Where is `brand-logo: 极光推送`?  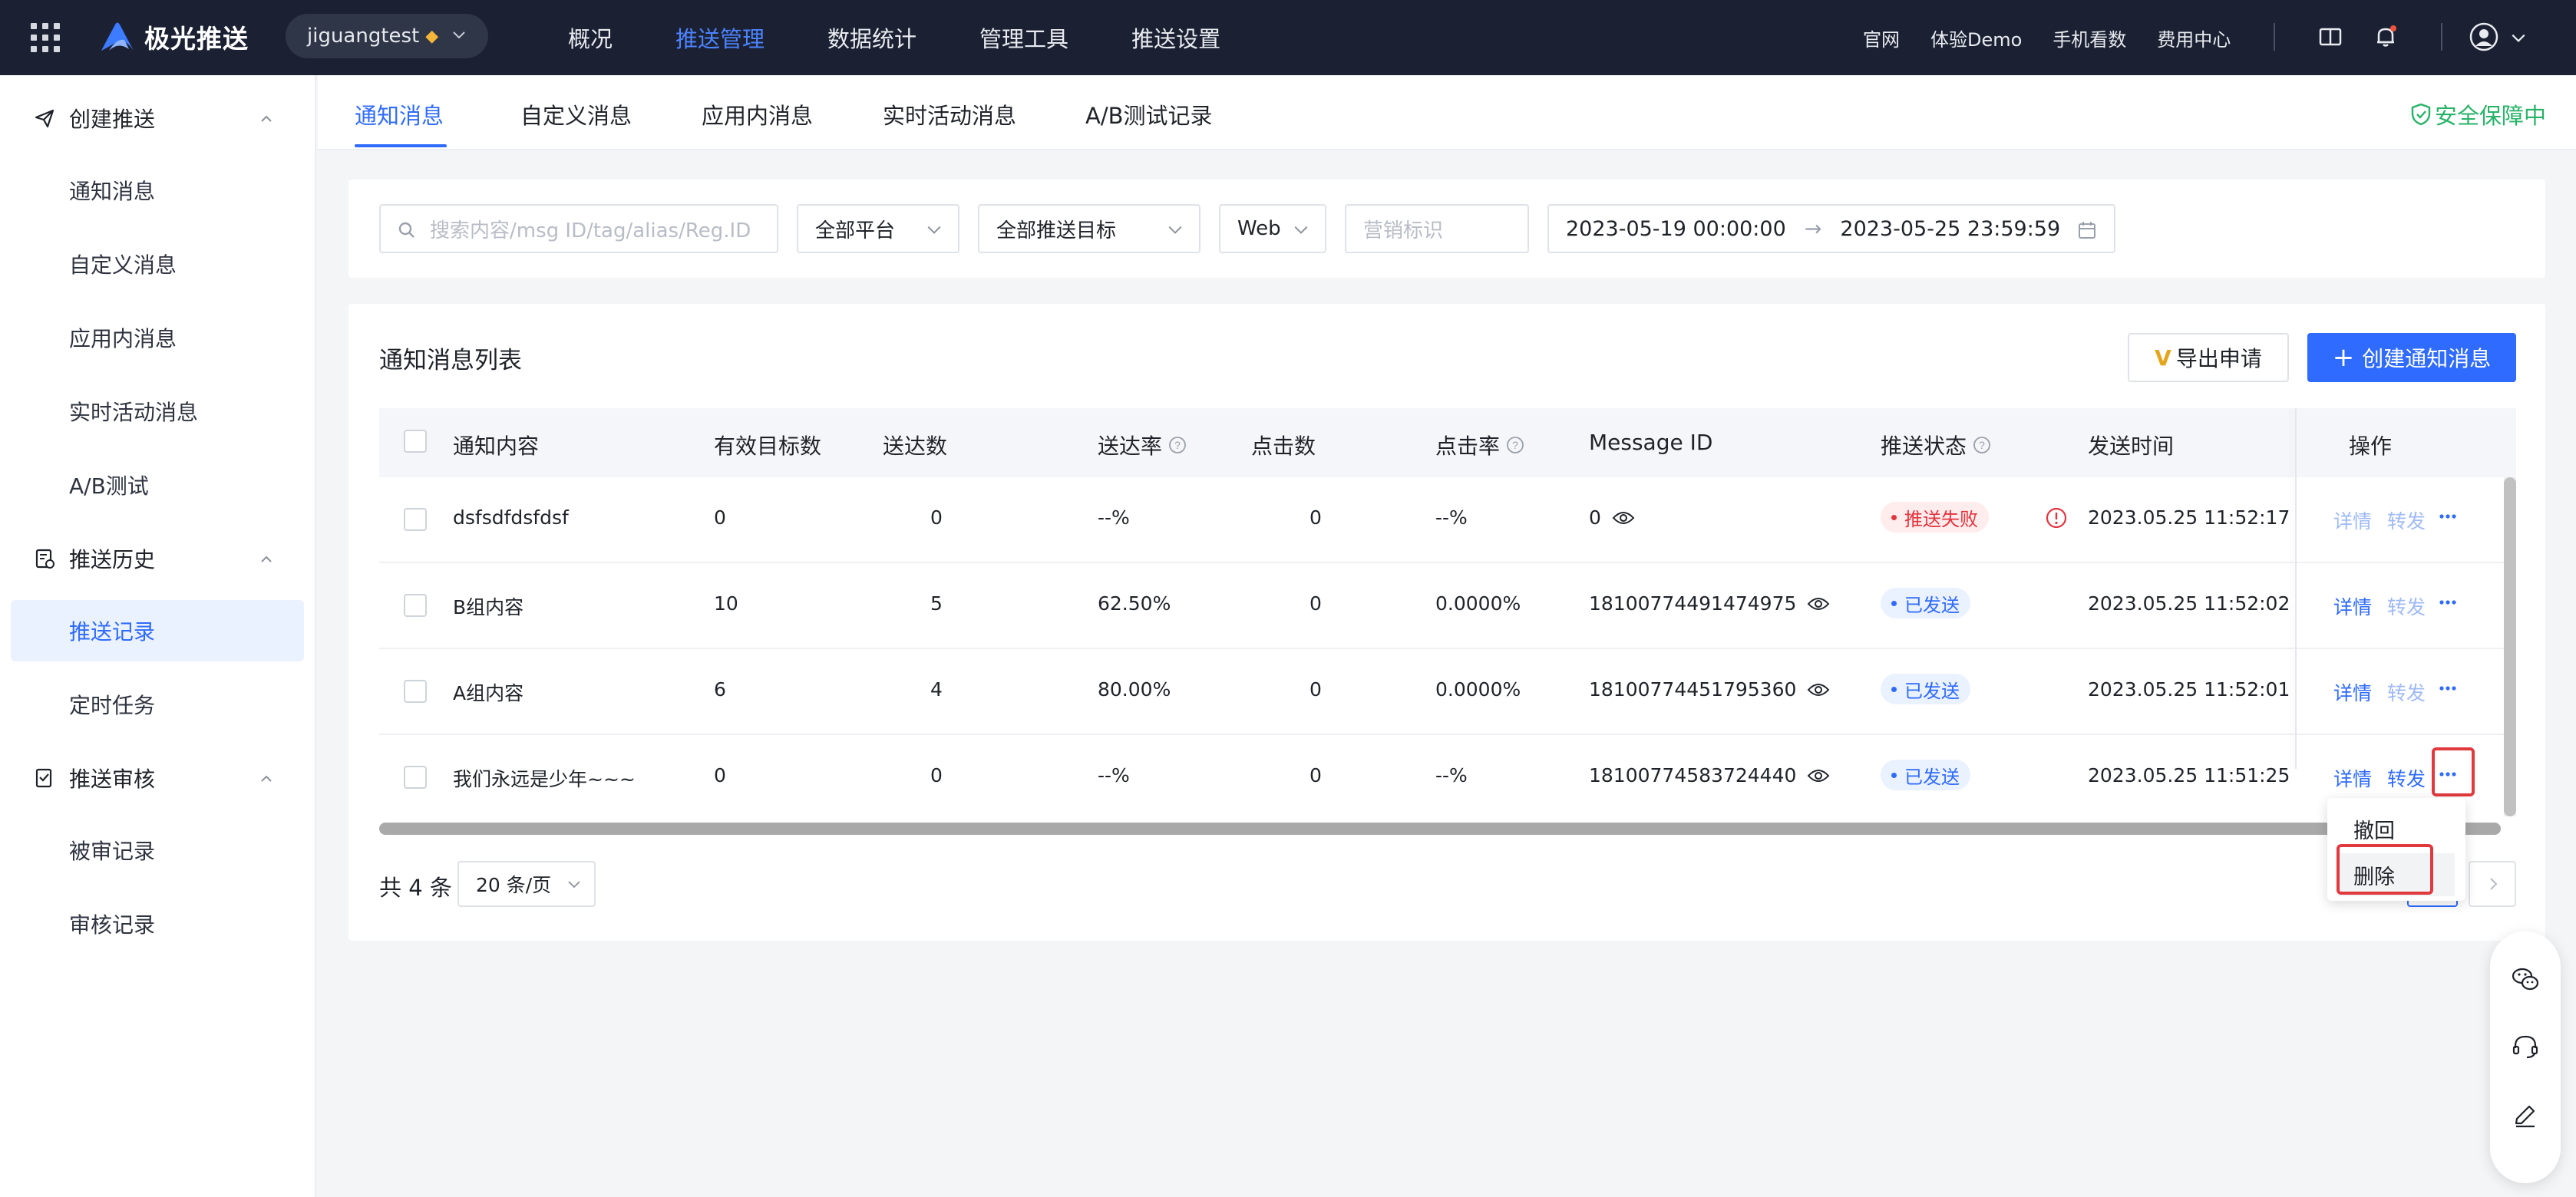 brand-logo: 极光推送 is located at coordinates (173, 36).